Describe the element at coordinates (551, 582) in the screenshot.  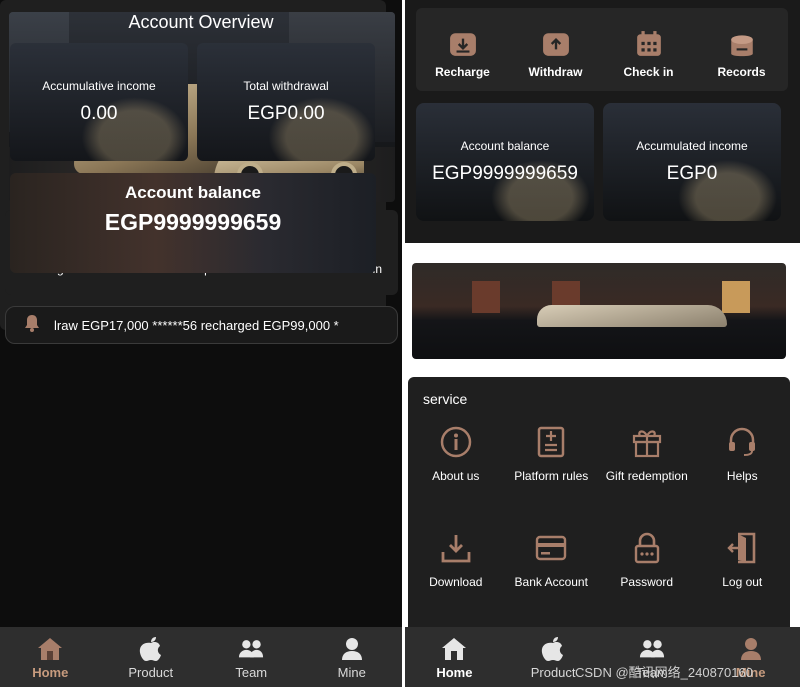
I see `bank-account-label: Bank Account` at that location.